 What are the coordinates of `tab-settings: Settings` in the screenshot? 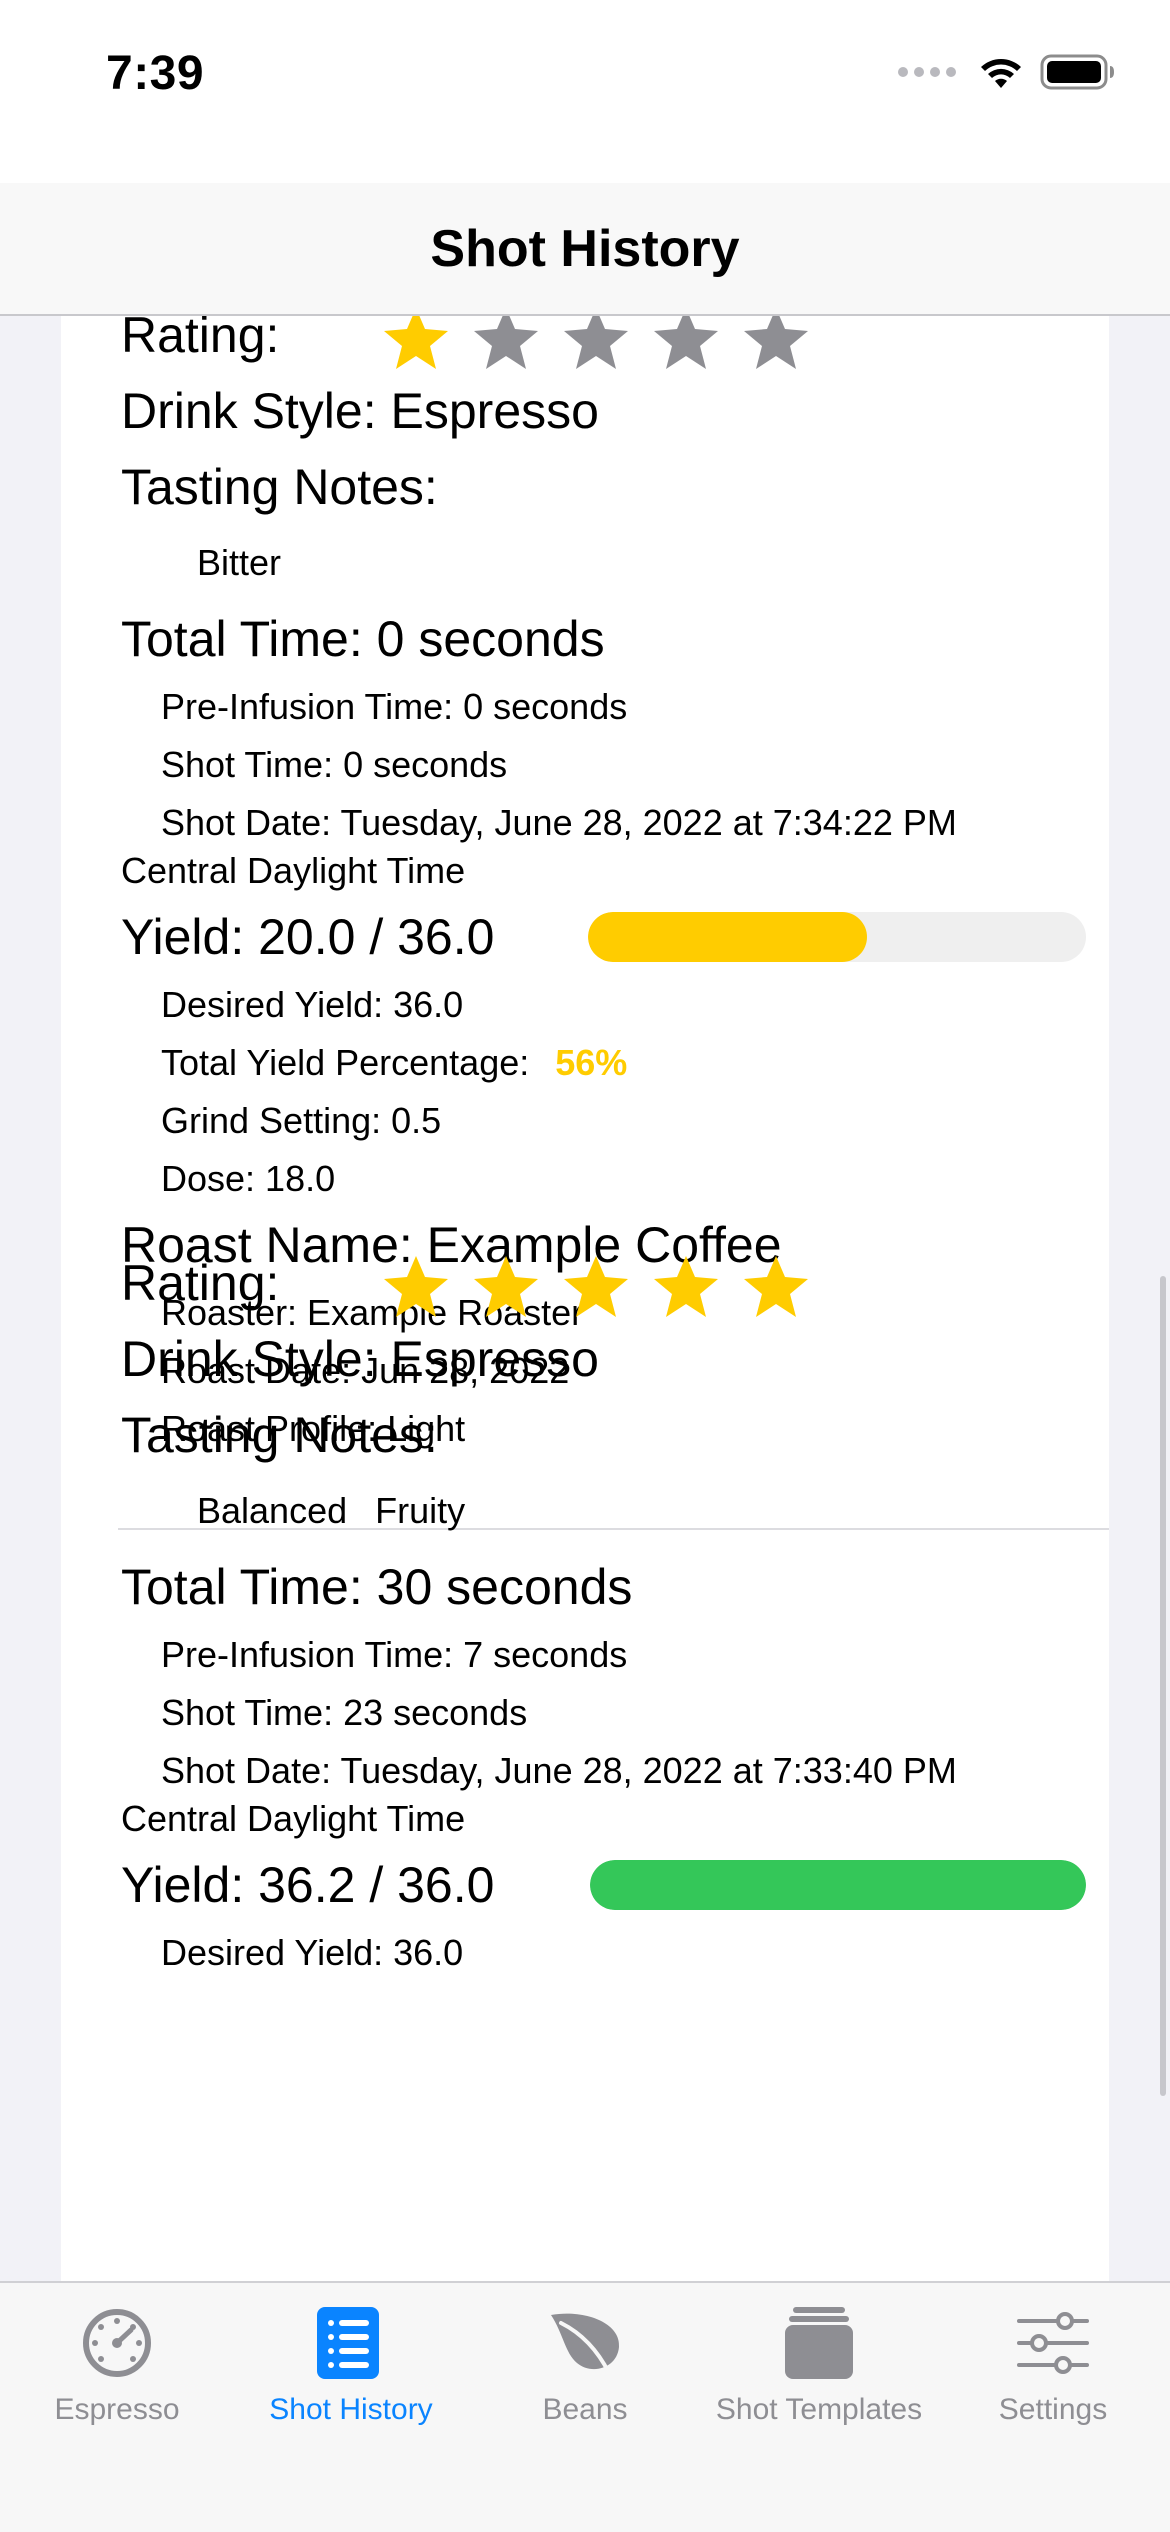 It's located at (1053, 2365).